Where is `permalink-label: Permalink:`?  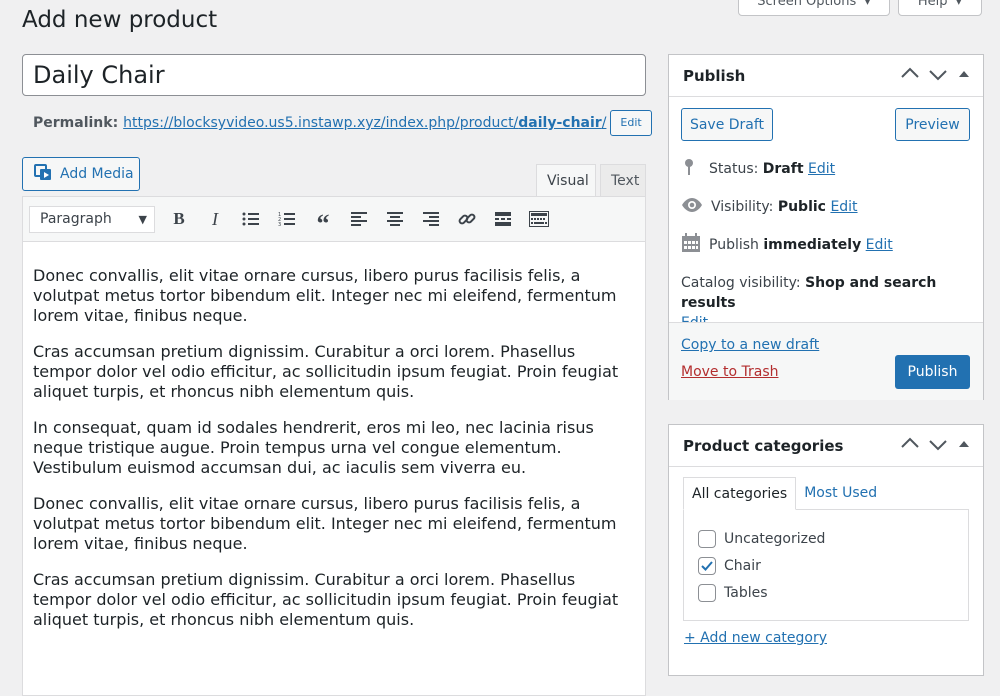
permalink-label: Permalink: is located at coordinates (76, 123).